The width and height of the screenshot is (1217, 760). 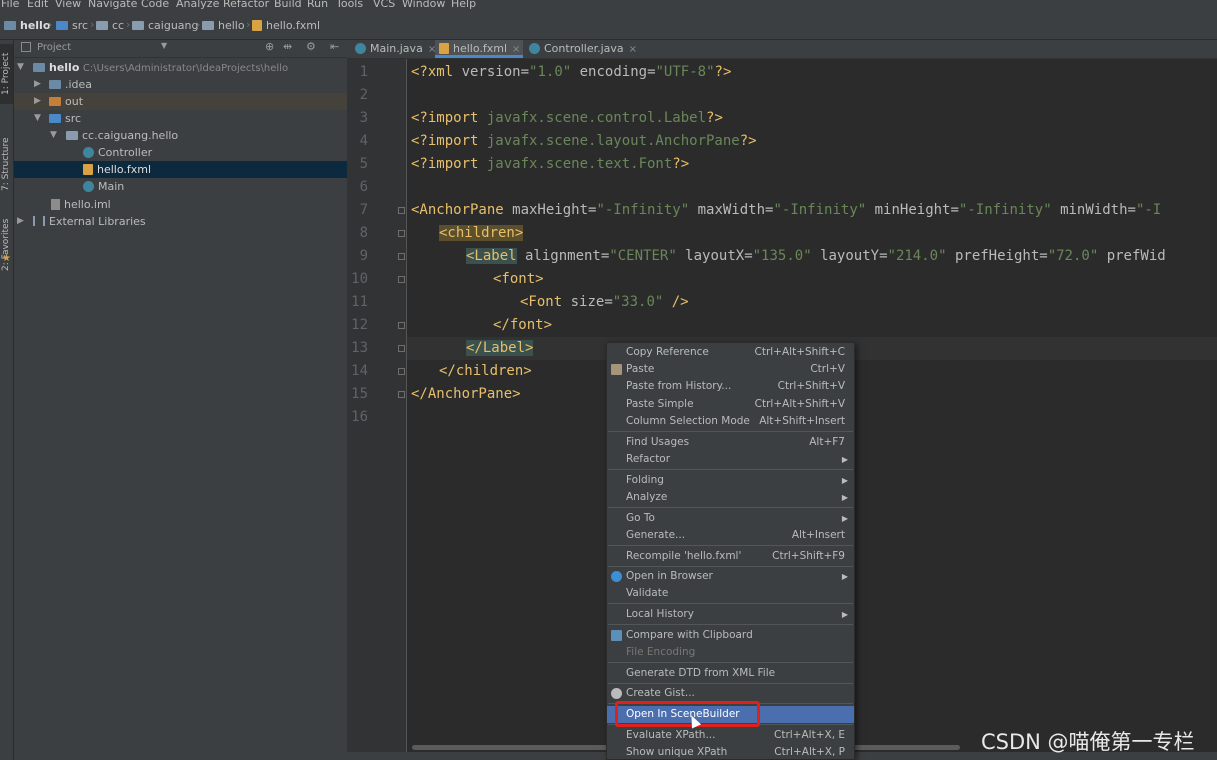 I want to click on menu-item-show-unique-xpath: Show unique XPath Ctrl+Alt+X, P, so click(x=730, y=751).